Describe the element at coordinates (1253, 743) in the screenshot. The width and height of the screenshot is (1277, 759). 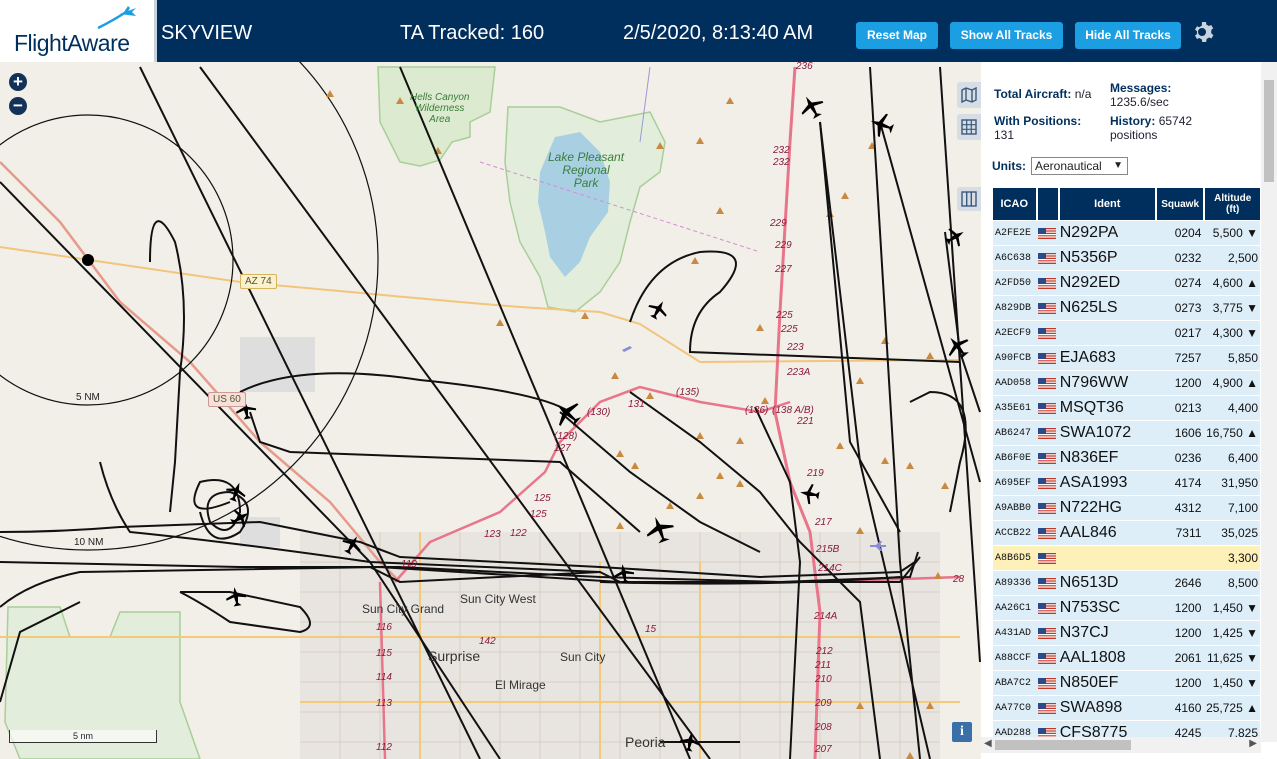
I see `scroll-right-arrow-icon: ▶` at that location.